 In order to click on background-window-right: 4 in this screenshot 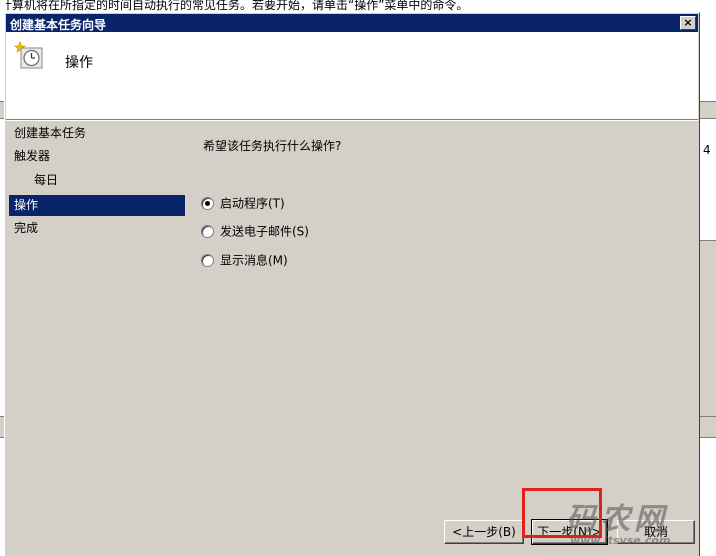, I will do `click(707, 278)`.